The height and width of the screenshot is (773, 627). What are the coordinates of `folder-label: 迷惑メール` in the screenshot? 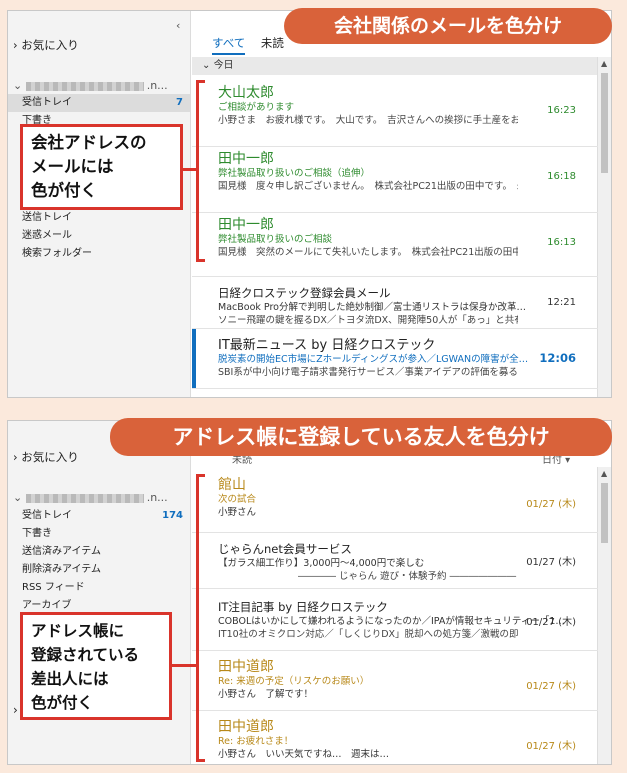 It's located at (47, 235).